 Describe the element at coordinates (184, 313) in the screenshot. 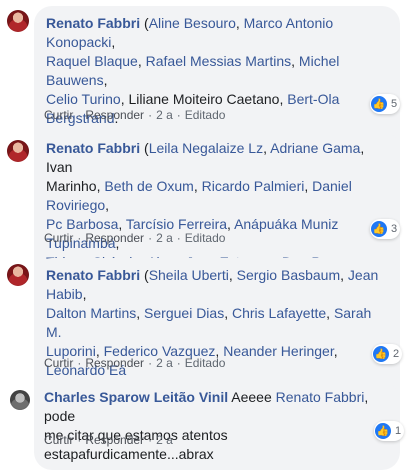

I see `tagged-user-link: Serguei Dias` at that location.